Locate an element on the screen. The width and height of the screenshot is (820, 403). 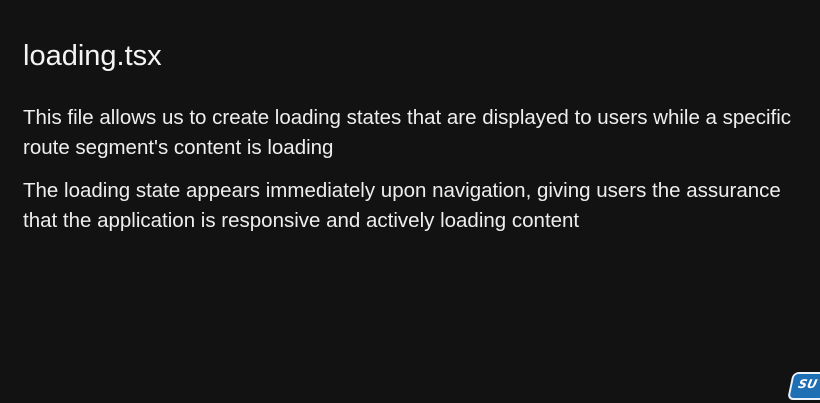
subscribe-badge-text: SU is located at coordinates (807, 384).